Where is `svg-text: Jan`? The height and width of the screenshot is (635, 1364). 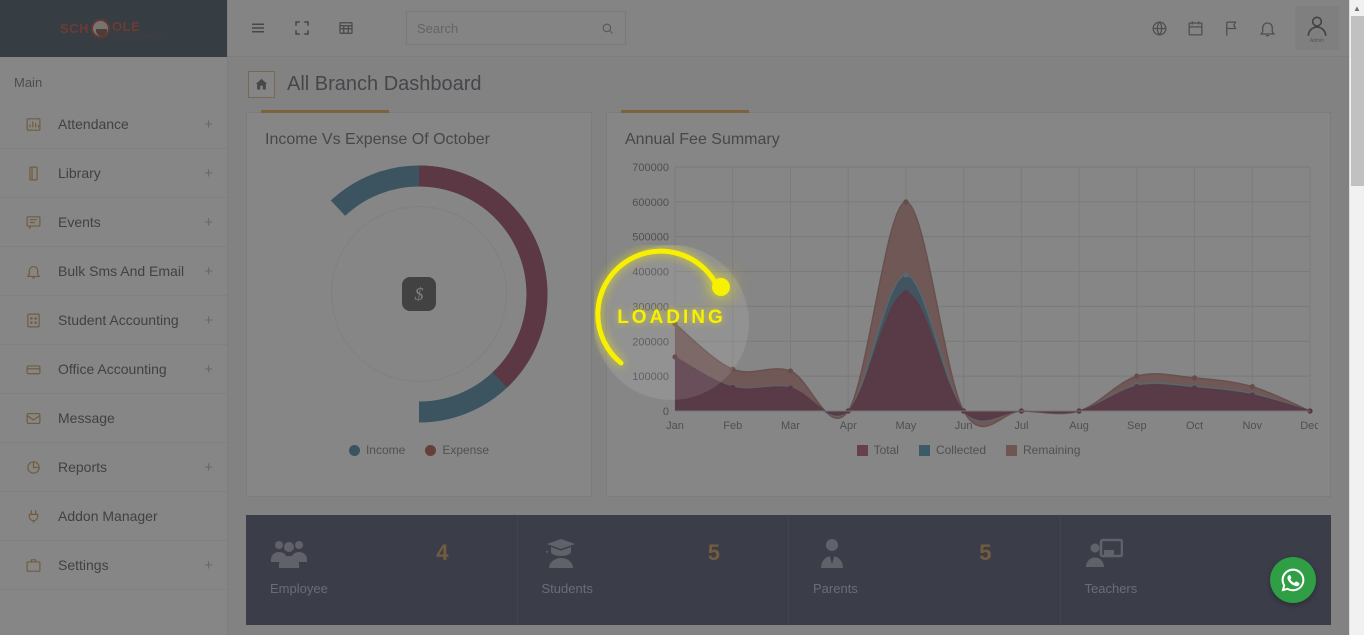 svg-text: Jan is located at coordinates (675, 426).